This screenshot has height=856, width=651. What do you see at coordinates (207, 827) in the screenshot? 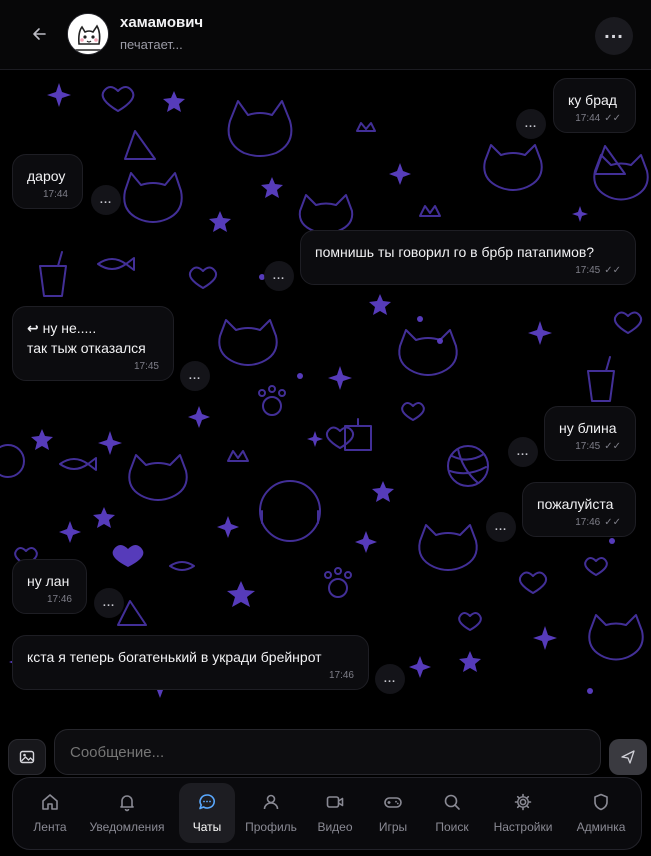
I see `nav-label: Чаты` at bounding box center [207, 827].